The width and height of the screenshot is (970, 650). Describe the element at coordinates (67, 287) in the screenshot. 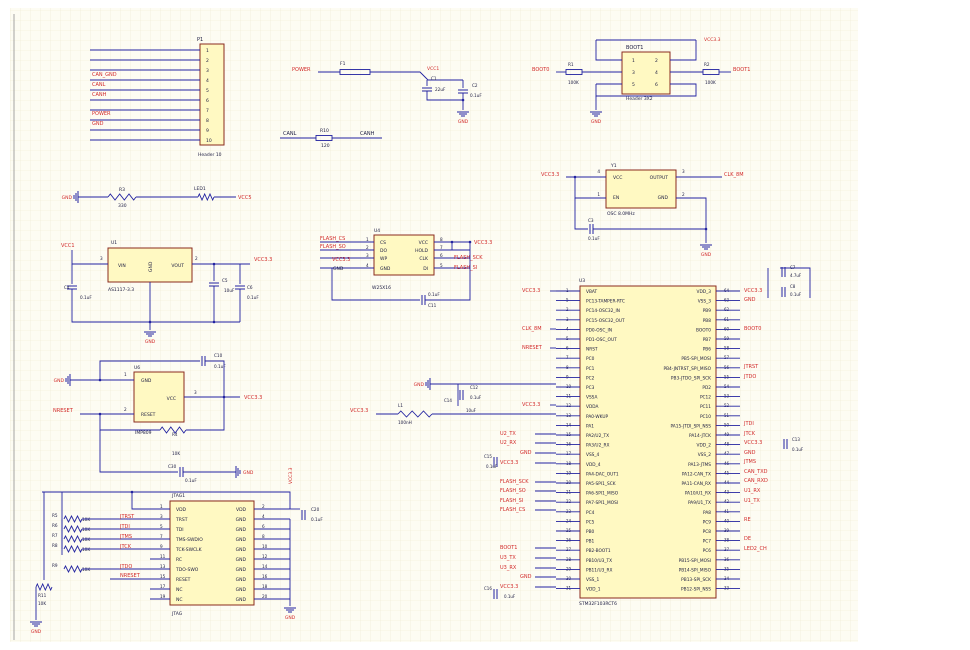

I see `label: C4` at that location.